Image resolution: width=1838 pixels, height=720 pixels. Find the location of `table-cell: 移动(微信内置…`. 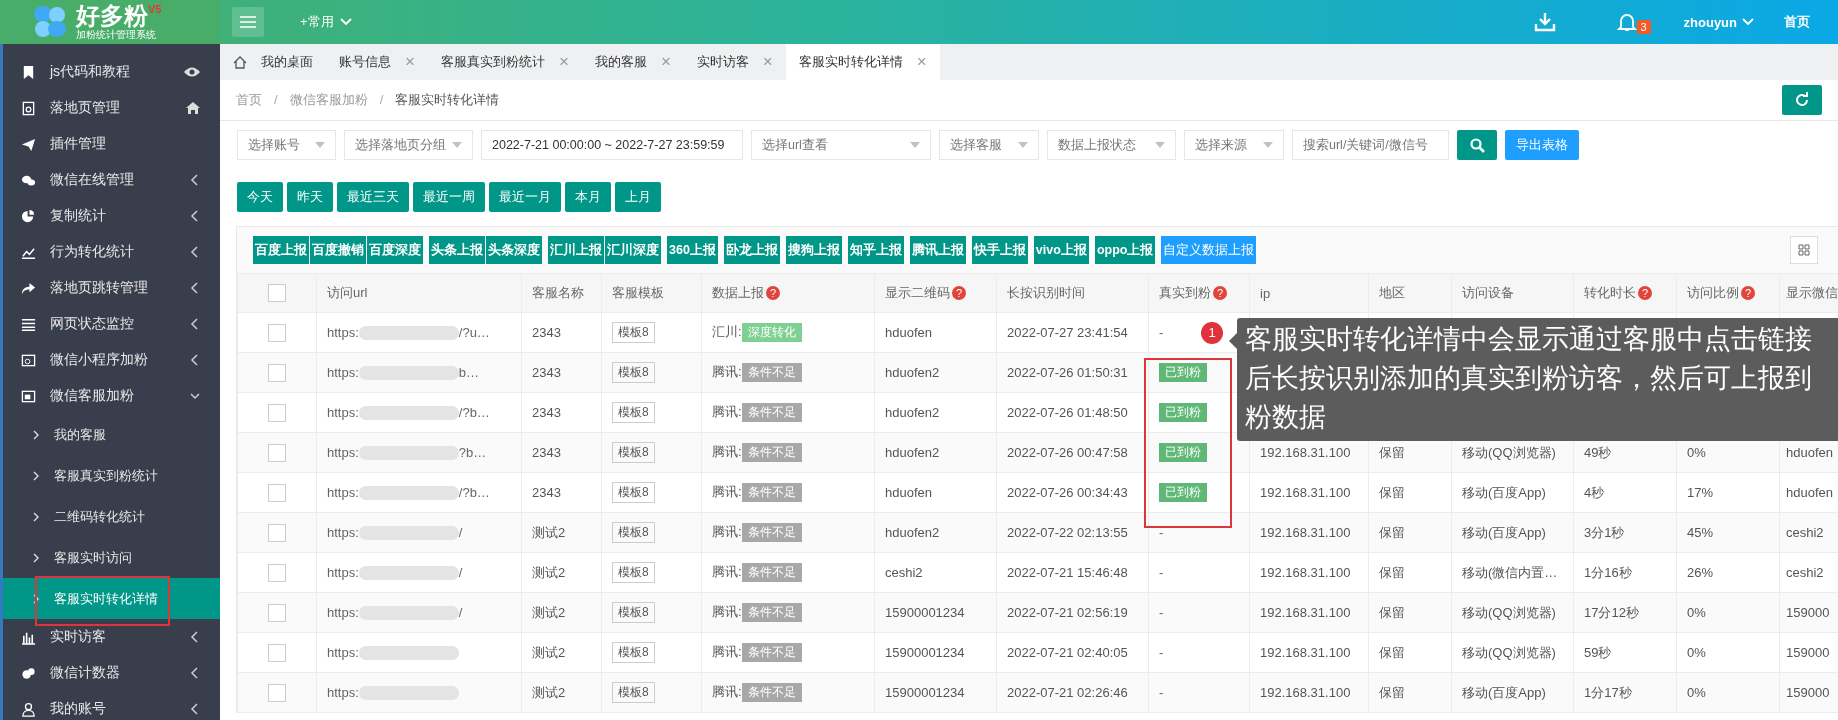

table-cell: 移动(微信内置… is located at coordinates (1512, 572).